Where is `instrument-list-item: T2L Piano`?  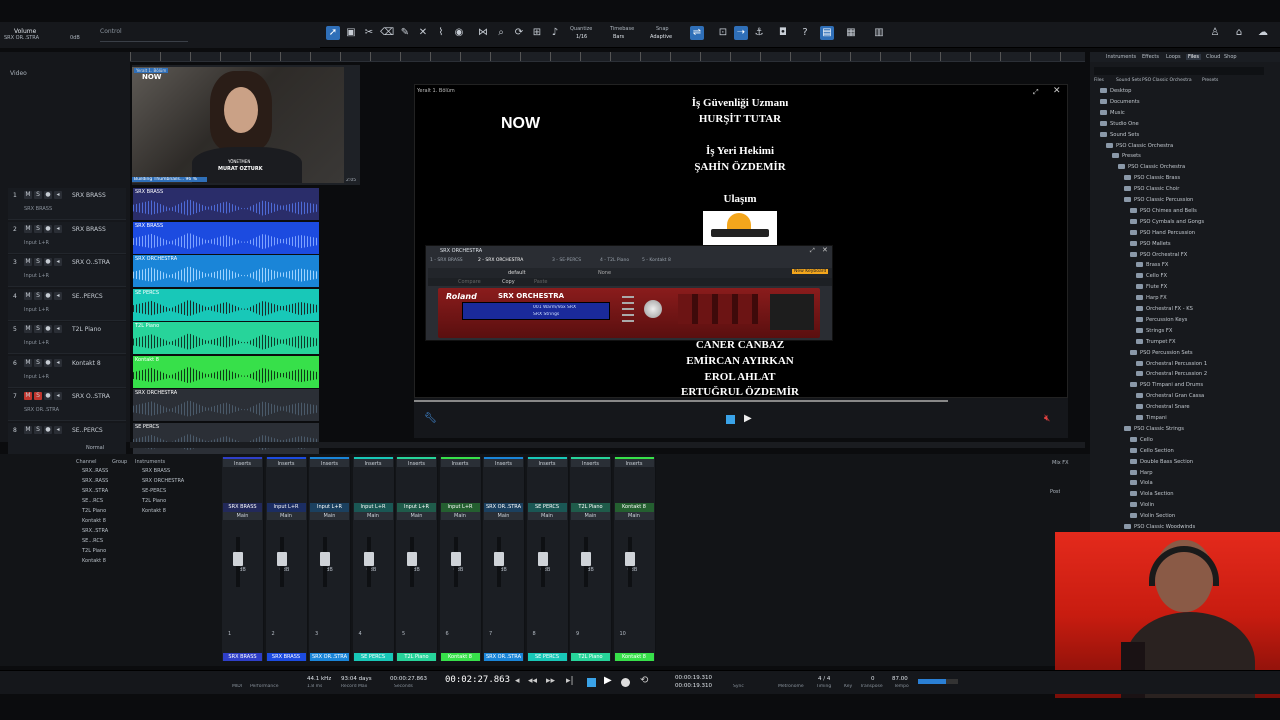
instrument-list-item: T2L Piano is located at coordinates (154, 501).